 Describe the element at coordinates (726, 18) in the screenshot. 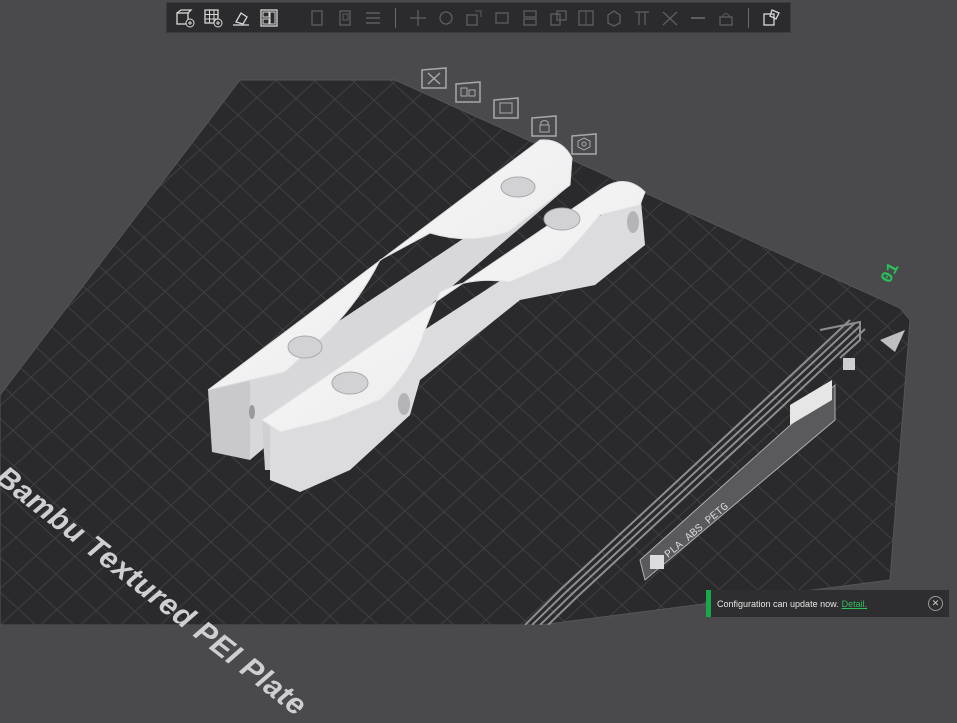

I see `text-icon` at that location.